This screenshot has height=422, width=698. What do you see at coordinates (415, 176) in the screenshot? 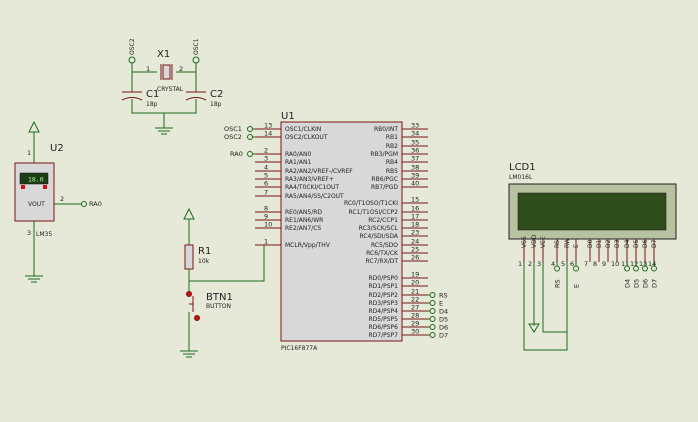
I see `u1-pin-number: 39` at bounding box center [415, 176].